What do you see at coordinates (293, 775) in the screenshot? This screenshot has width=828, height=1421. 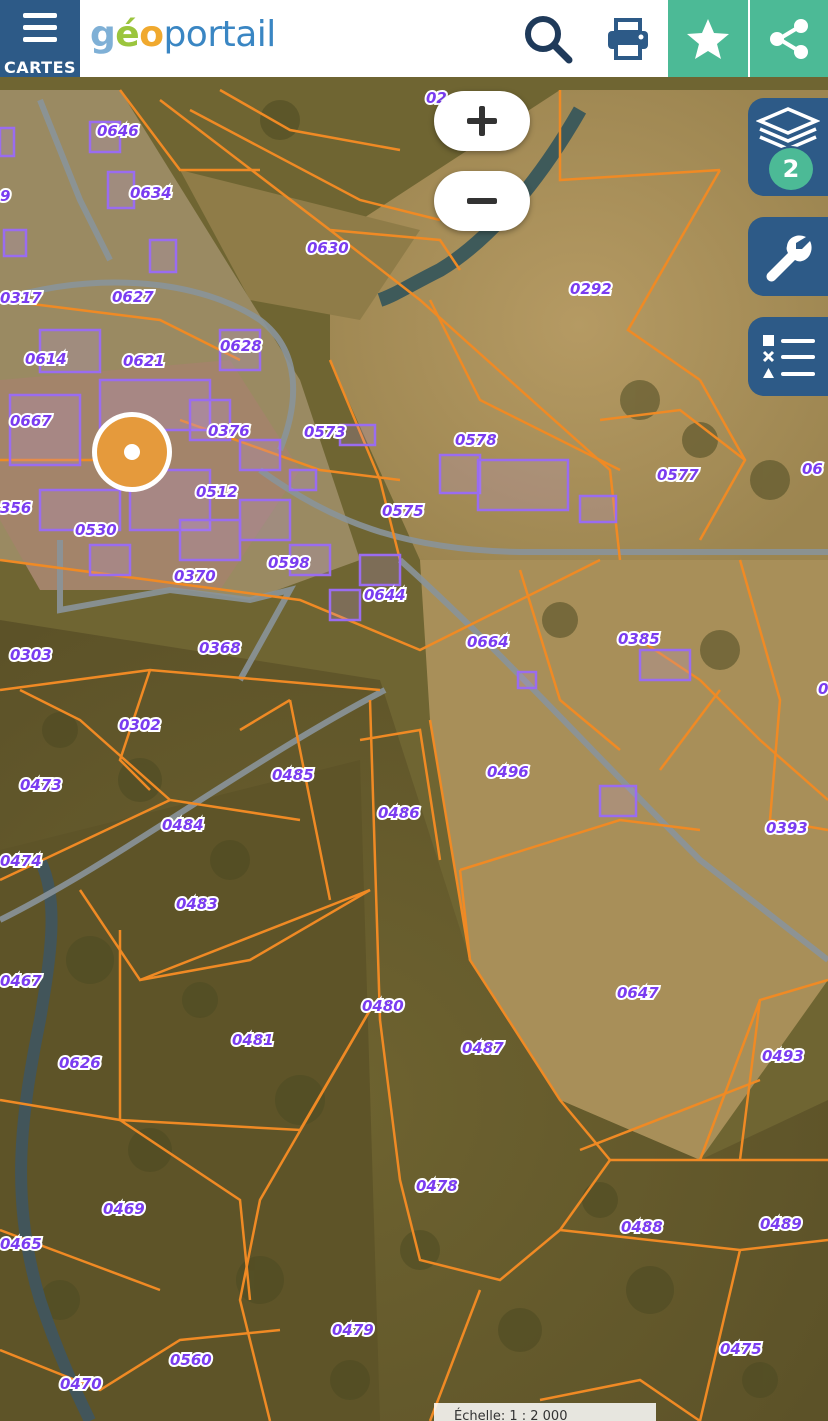 I see `parcel-label: 0485` at bounding box center [293, 775].